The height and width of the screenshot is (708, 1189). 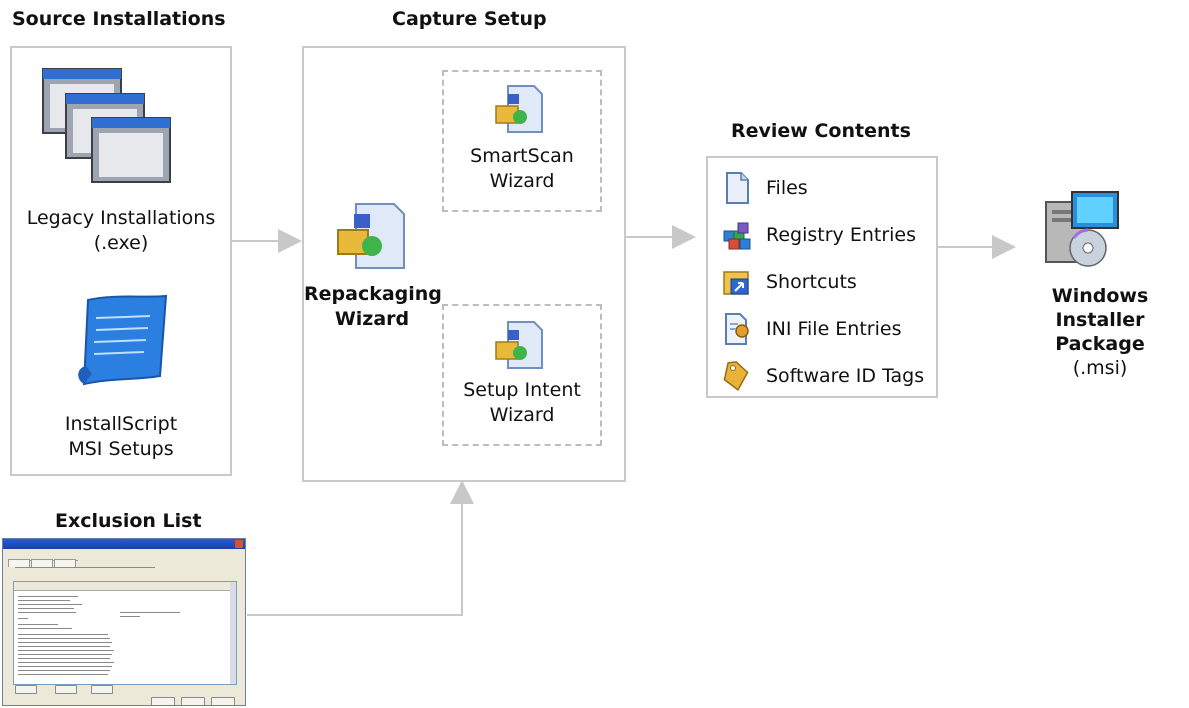 I want to click on msi-package-label: Windows Installer Package (.msi), so click(x=1100, y=332).